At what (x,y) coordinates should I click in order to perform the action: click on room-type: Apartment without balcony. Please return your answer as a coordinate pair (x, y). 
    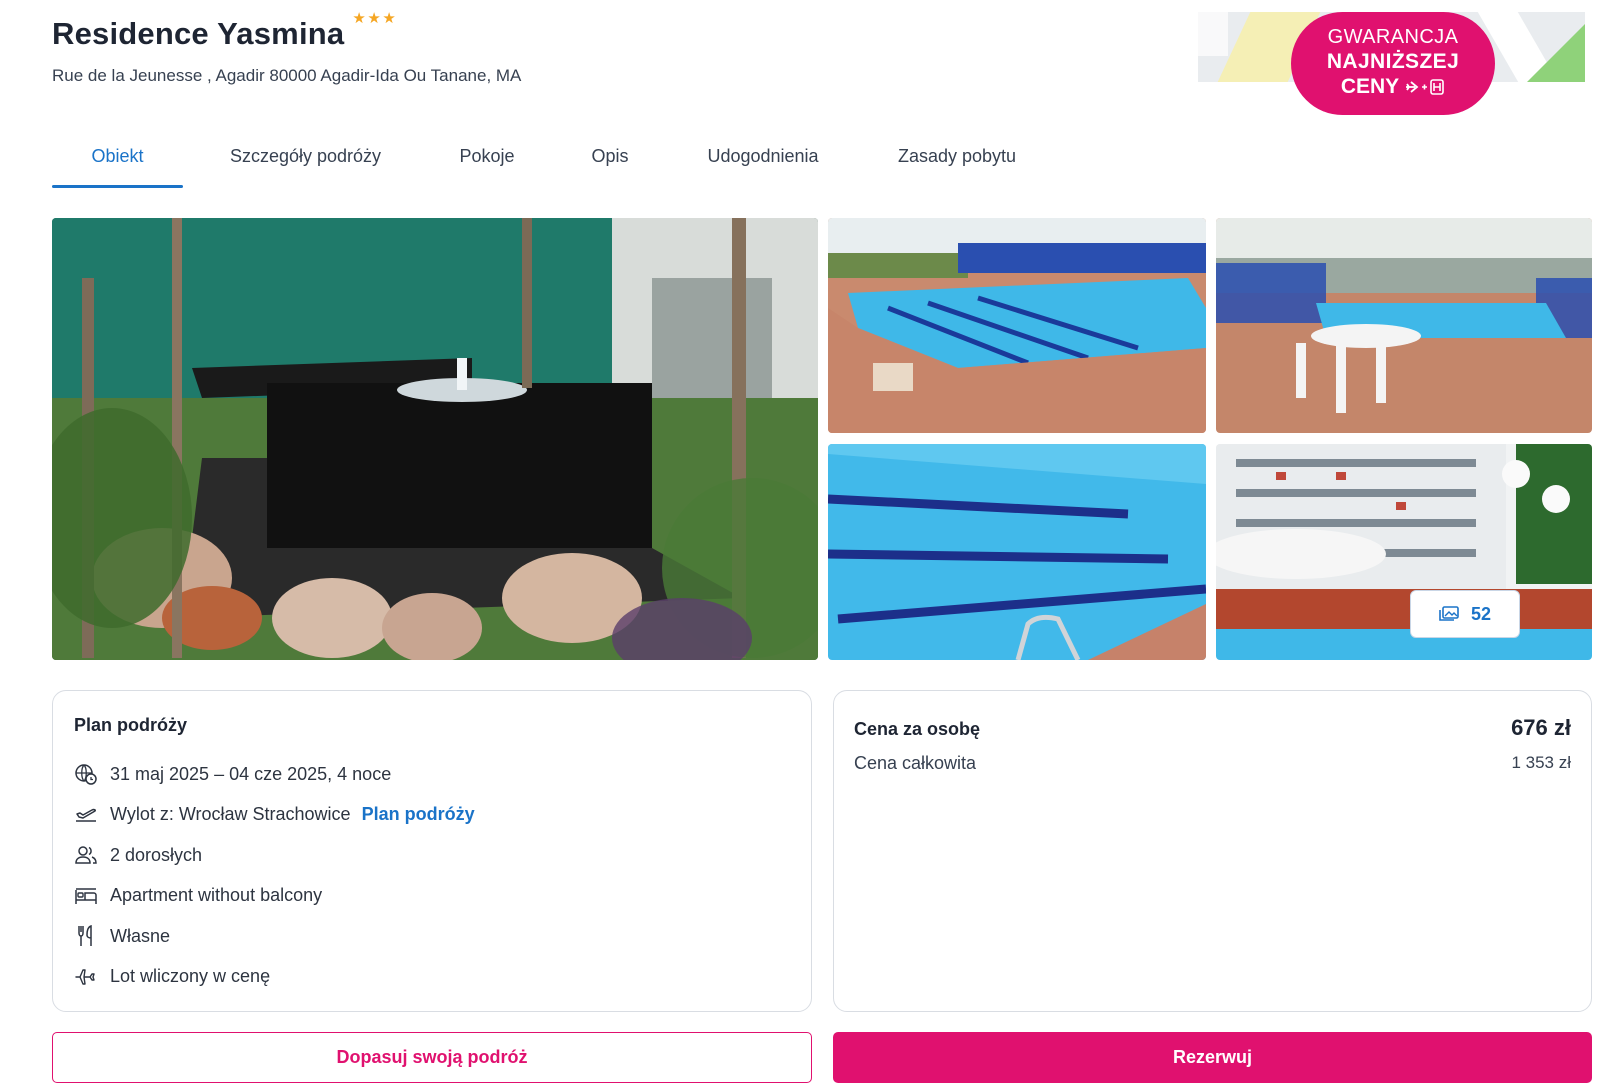
    Looking at the image, I should click on (216, 895).